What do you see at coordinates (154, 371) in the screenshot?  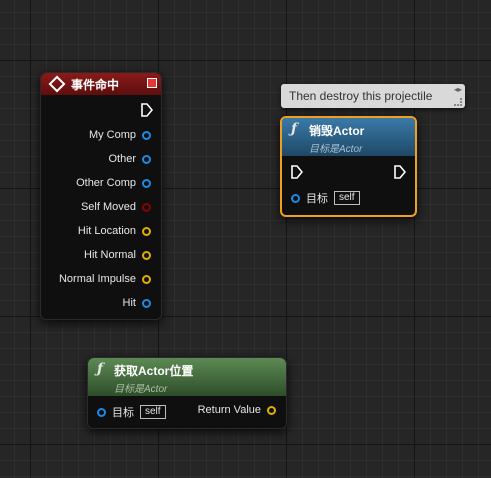 I see `location-node-title: 获取Actor位置` at bounding box center [154, 371].